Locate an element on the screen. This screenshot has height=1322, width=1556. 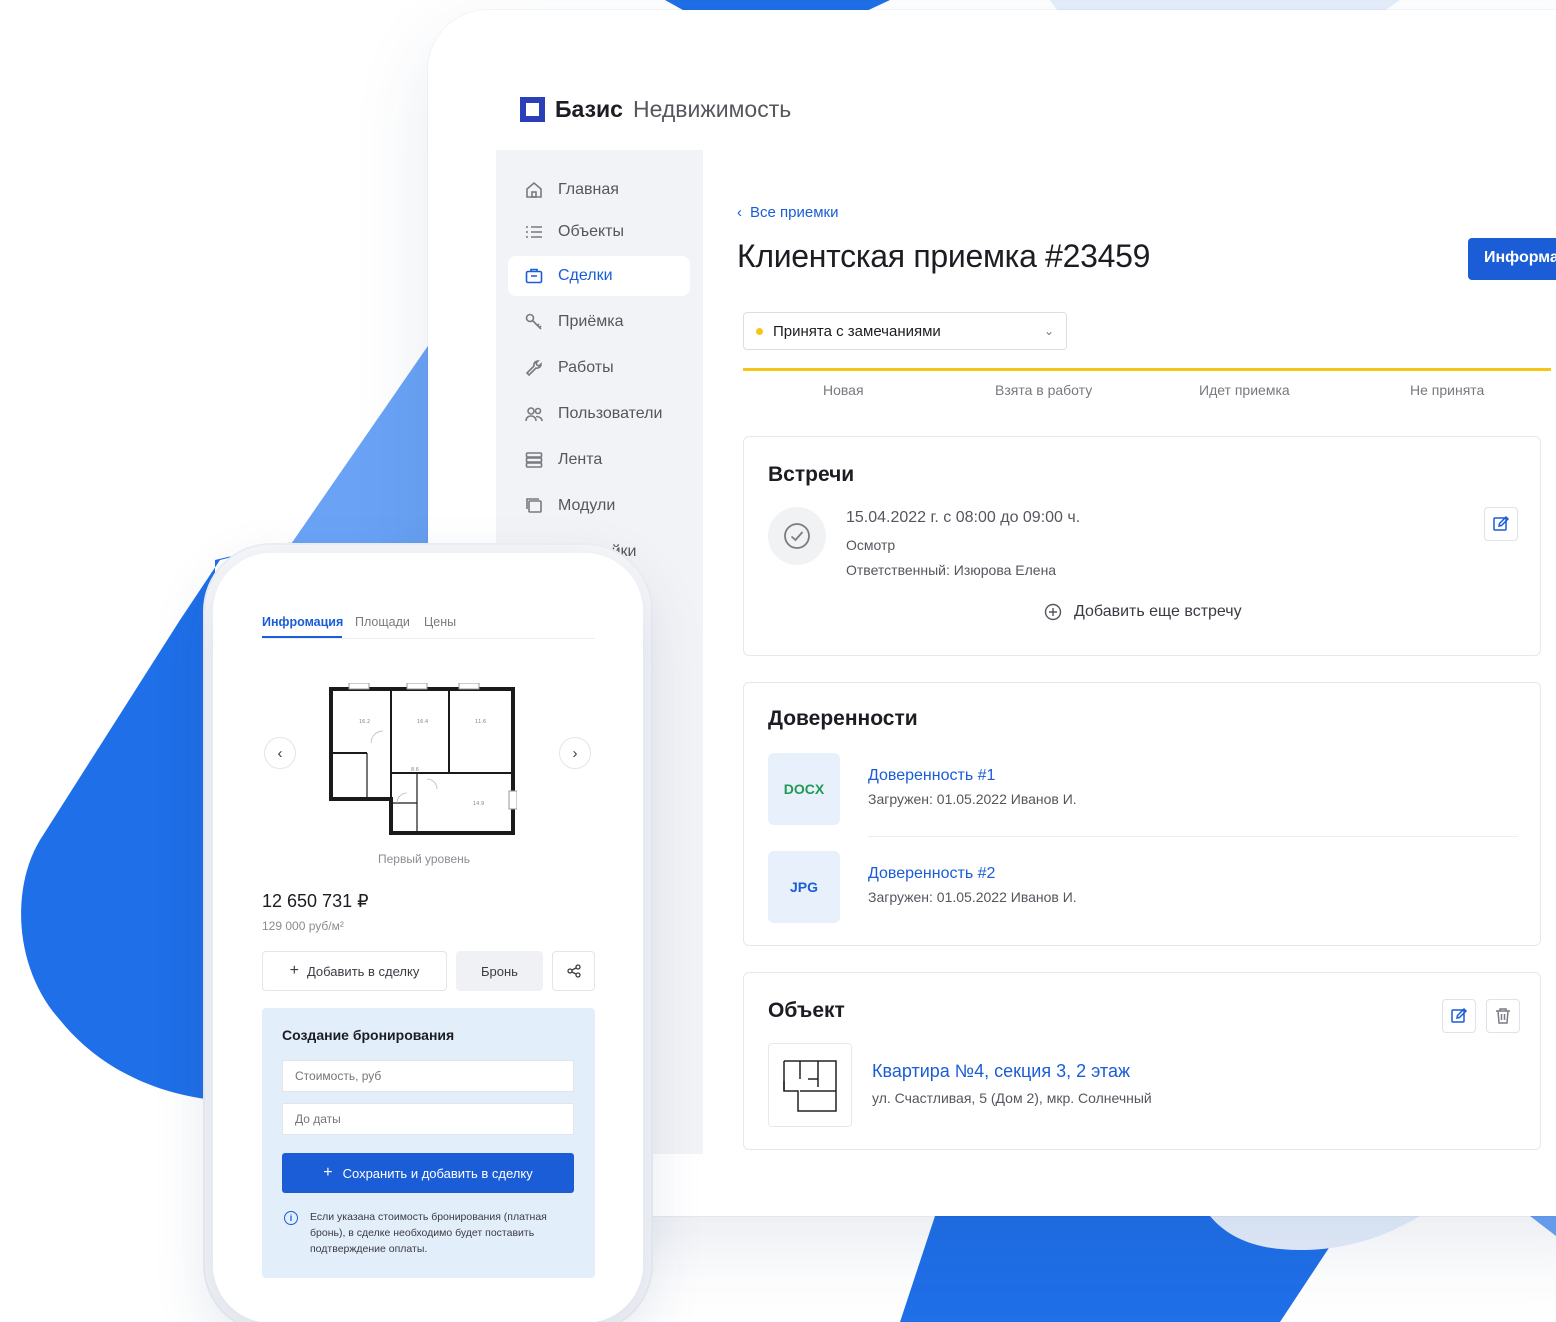
meeting-responsible: Ответственный: Изюрова Елена is located at coordinates (951, 570).